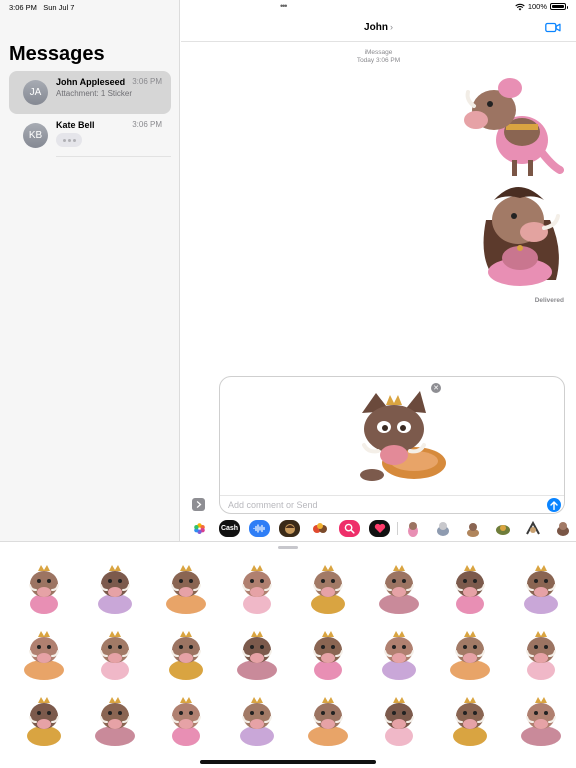 Image resolution: width=576 pixels, height=768 pixels. I want to click on compose-box: ✕ Add comment or Send, so click(392, 445).